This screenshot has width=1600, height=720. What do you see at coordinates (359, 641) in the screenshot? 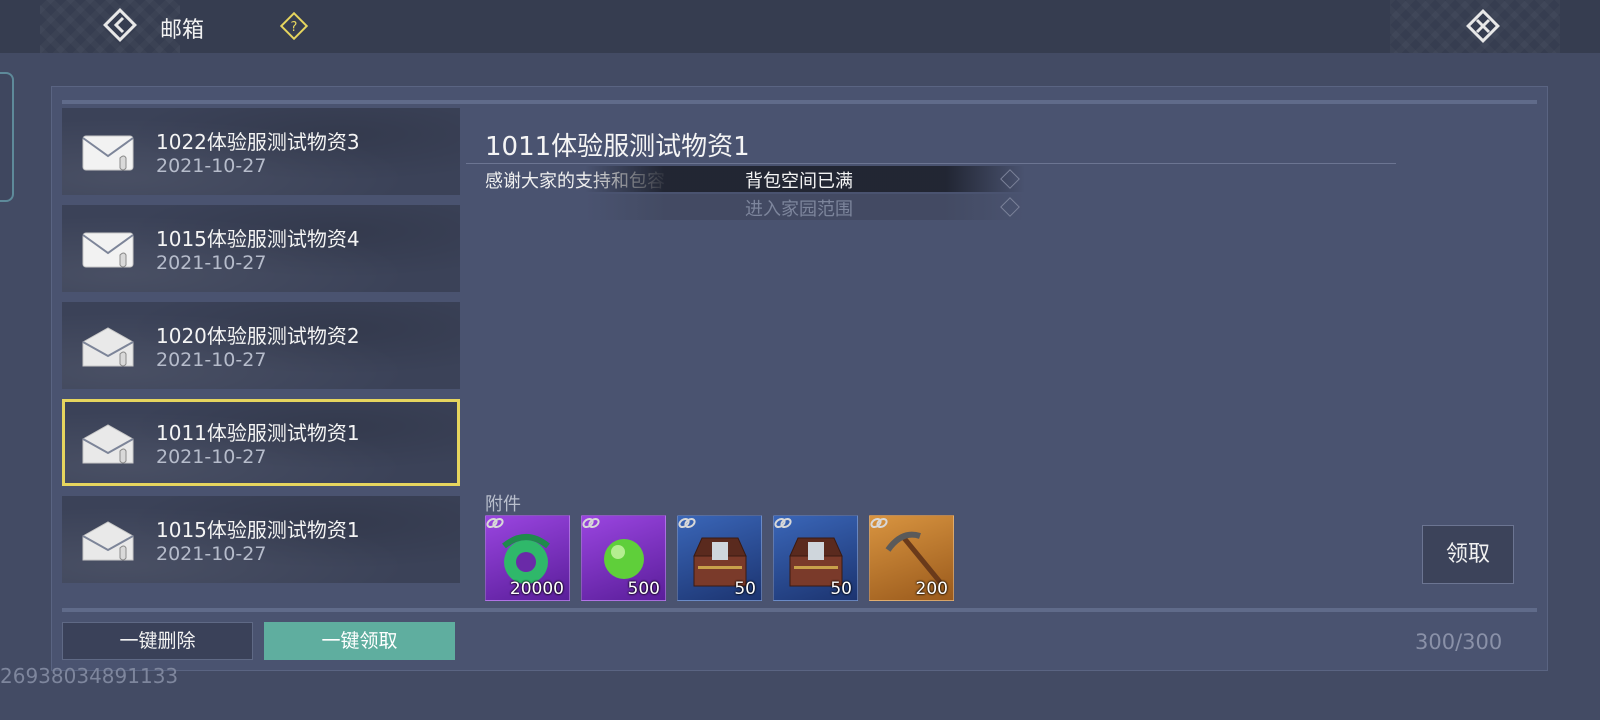
I see `claim-all-button: 一键领取` at bounding box center [359, 641].